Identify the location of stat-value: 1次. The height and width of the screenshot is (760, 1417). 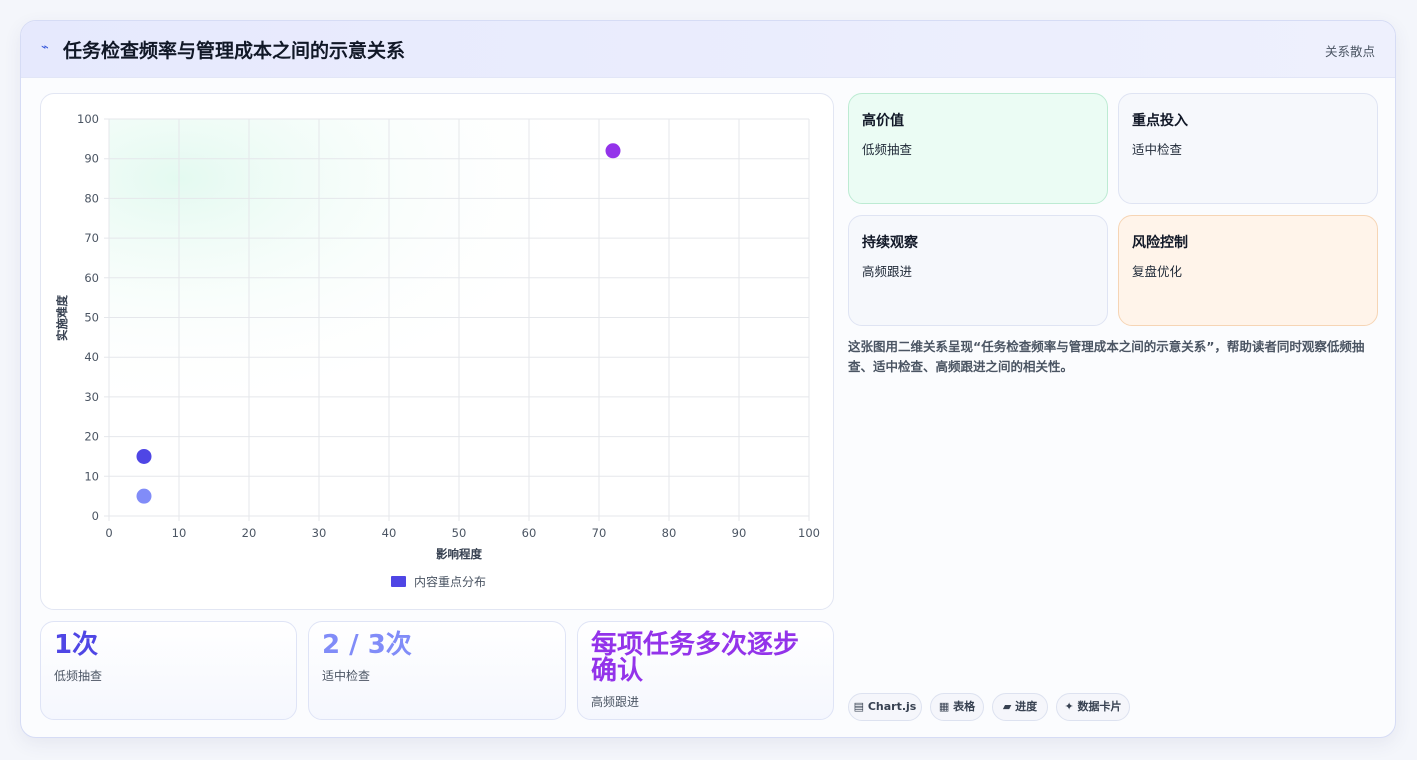
(76, 645).